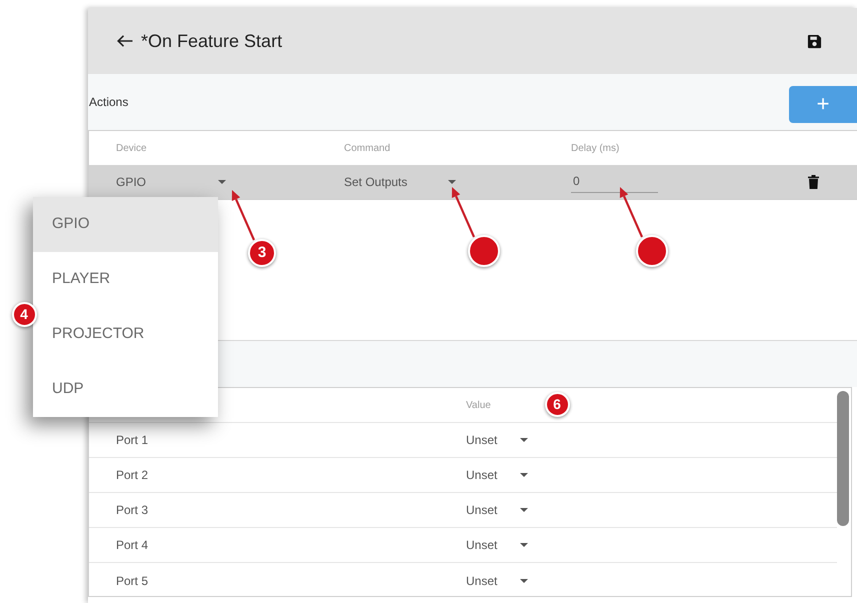 This screenshot has height=603, width=857. I want to click on arrow-left-icon, so click(125, 41).